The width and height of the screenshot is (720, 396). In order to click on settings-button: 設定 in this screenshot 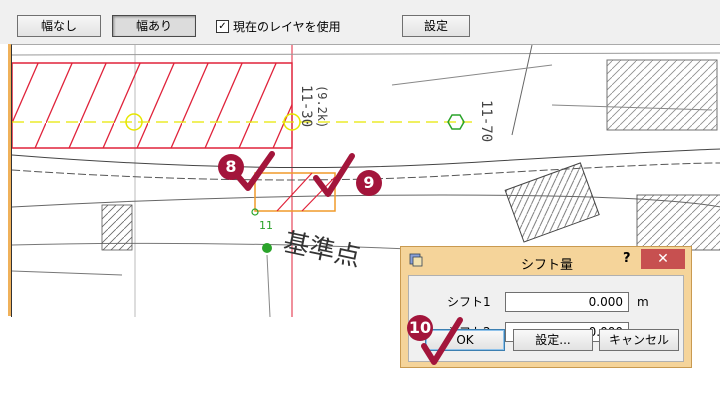, I will do `click(436, 26)`.